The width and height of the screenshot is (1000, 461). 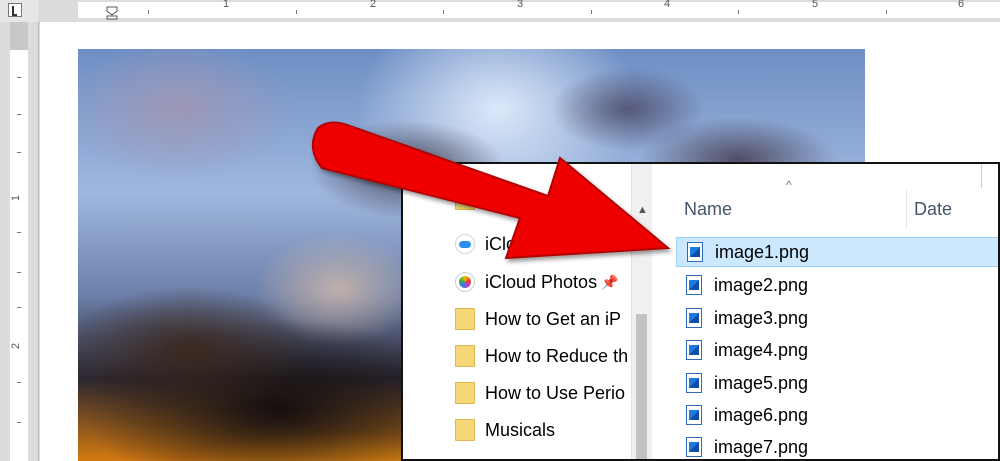 I want to click on icloud-photos-icon, so click(x=465, y=282).